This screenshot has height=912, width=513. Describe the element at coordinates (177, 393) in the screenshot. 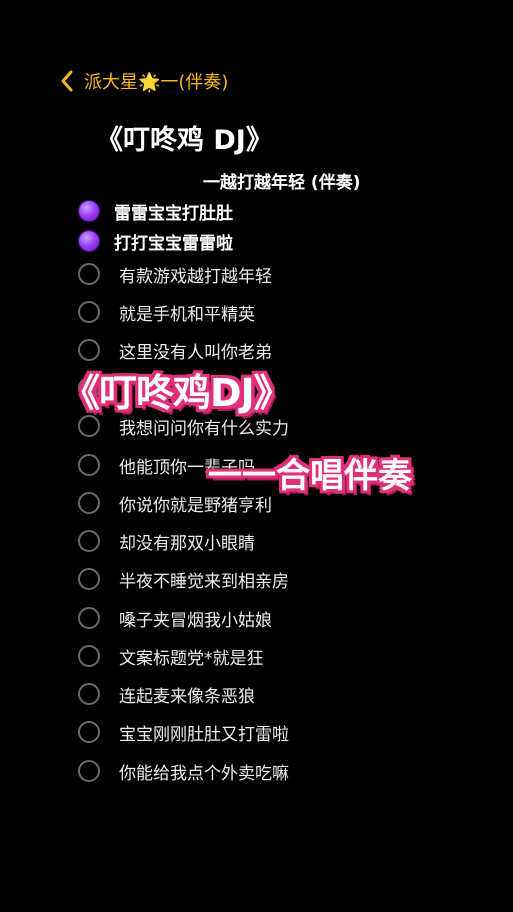

I see `overlay-title: 《叮咚鸡DJ》` at that location.